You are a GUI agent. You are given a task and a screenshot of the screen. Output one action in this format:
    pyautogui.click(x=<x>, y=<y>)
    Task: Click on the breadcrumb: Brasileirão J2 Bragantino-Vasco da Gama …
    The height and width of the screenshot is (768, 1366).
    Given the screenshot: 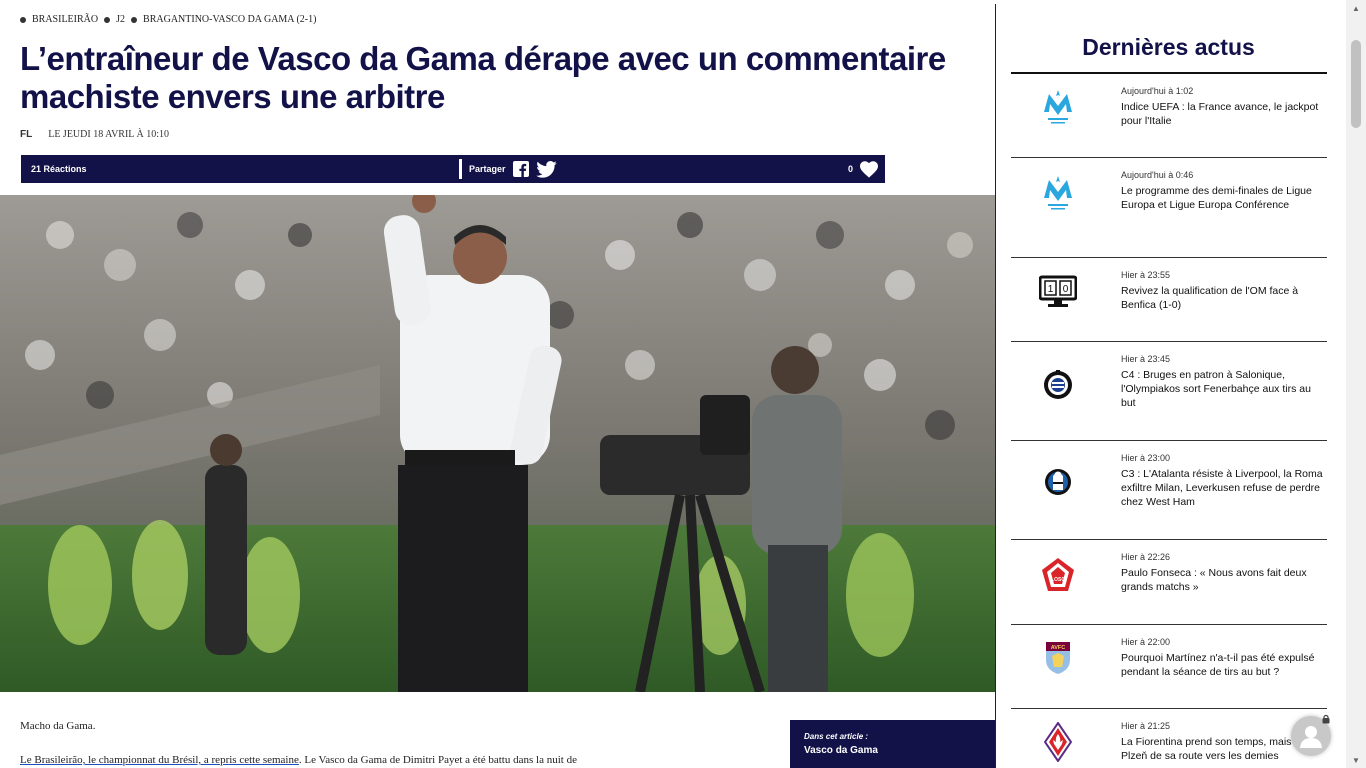 What is the action you would take?
    pyautogui.click(x=168, y=19)
    